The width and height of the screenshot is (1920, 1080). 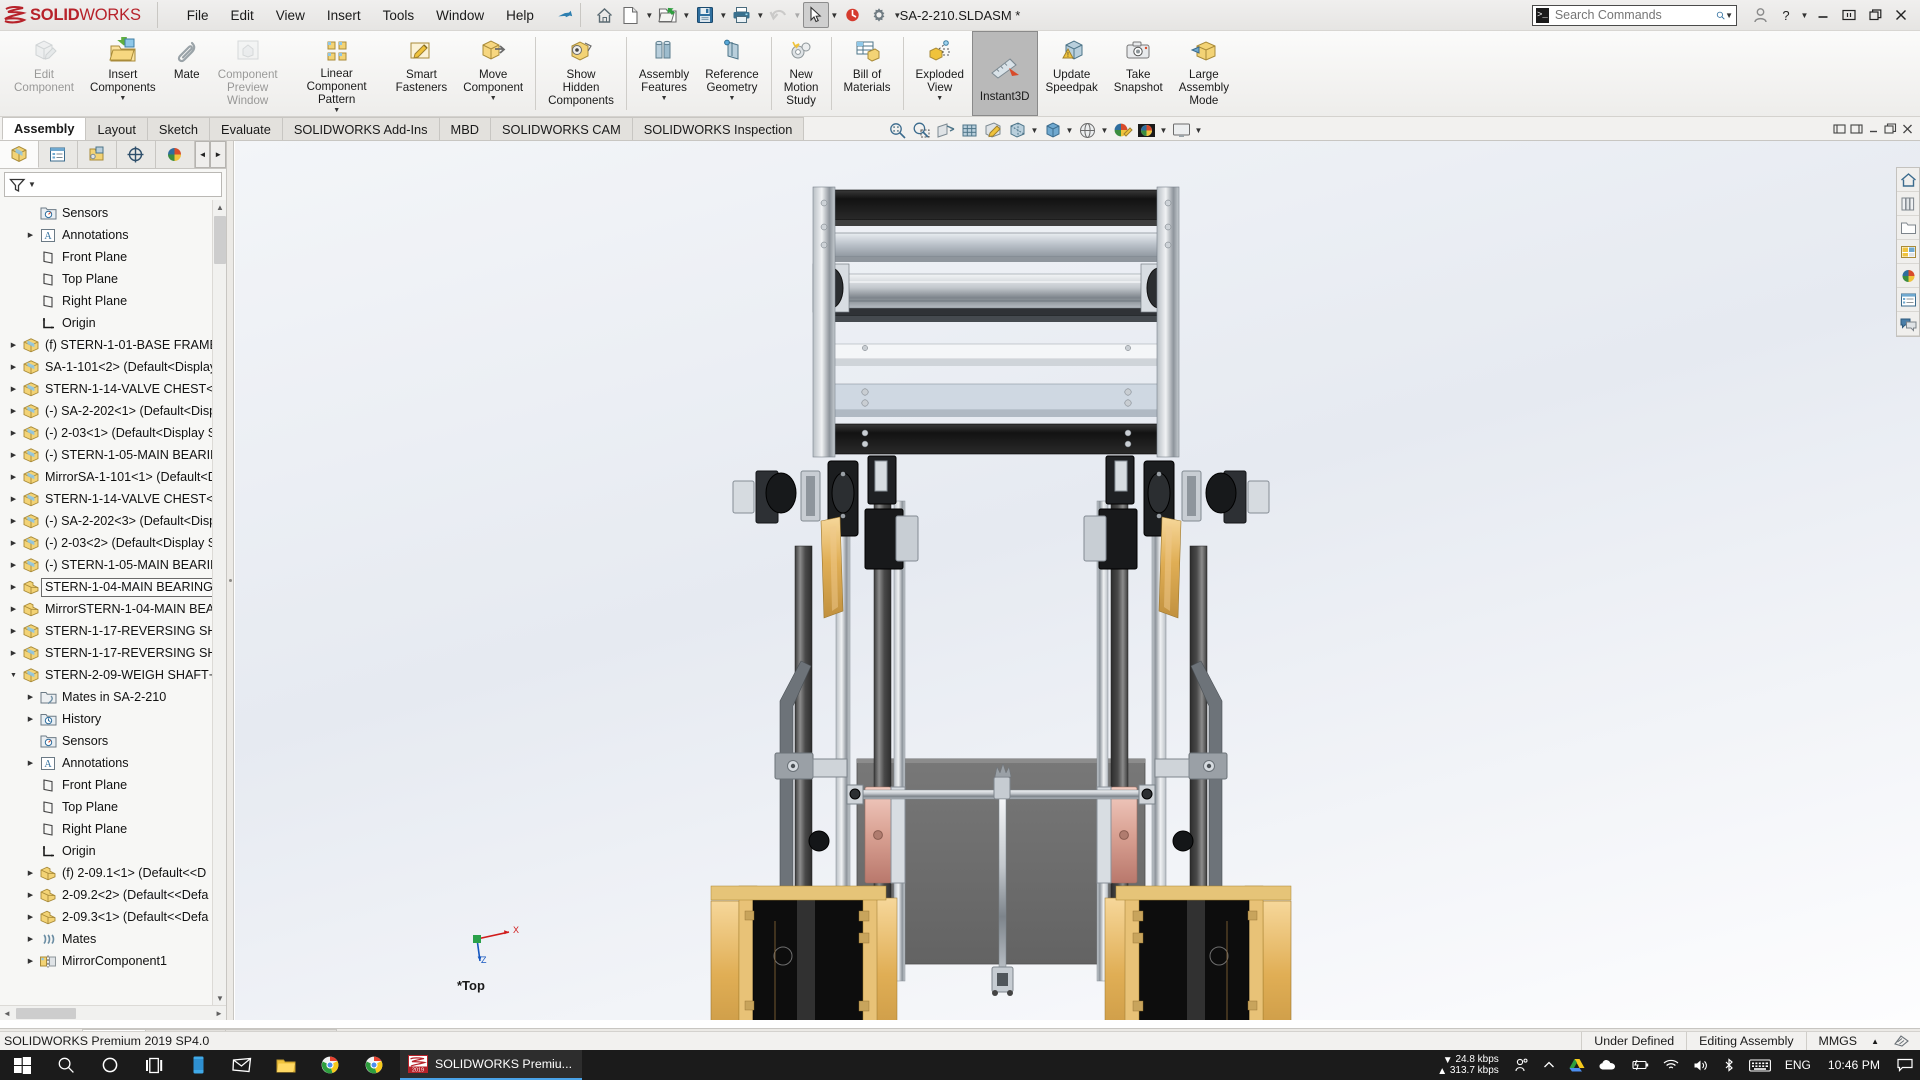 I want to click on tab-mbd: MBD, so click(x=464, y=128).